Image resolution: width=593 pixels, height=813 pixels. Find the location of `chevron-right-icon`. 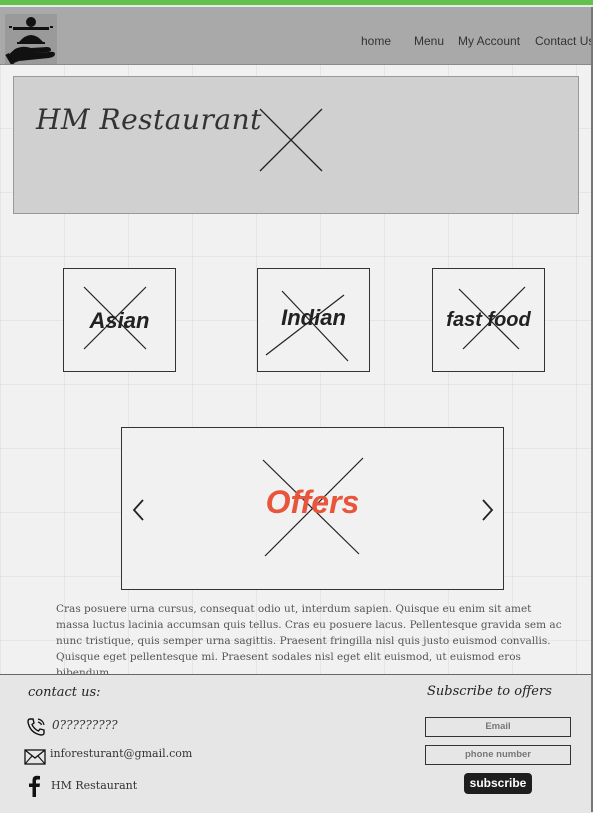

chevron-right-icon is located at coordinates (487, 510).